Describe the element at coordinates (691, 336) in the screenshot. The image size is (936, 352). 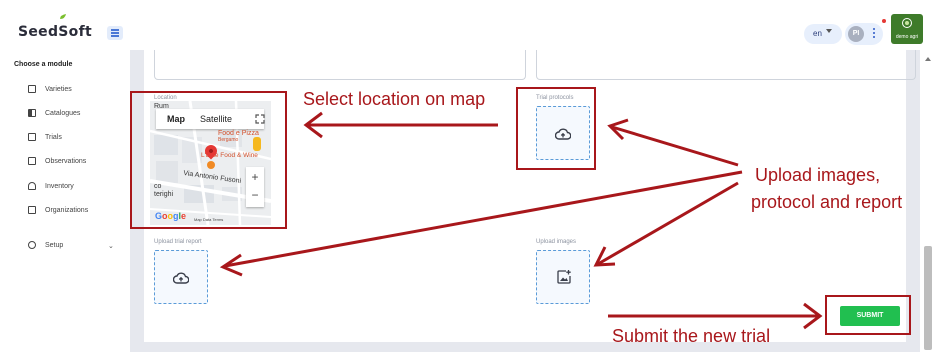
I see `annotation-submit-trial: Submit the new trial` at that location.